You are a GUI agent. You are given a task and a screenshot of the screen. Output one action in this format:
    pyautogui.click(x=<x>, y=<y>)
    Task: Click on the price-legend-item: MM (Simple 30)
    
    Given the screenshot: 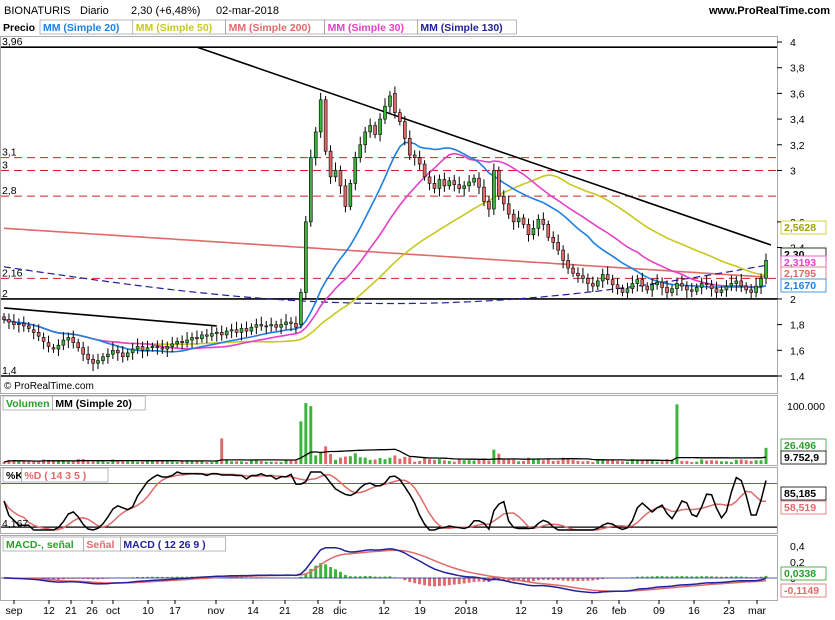 What is the action you would take?
    pyautogui.click(x=366, y=28)
    